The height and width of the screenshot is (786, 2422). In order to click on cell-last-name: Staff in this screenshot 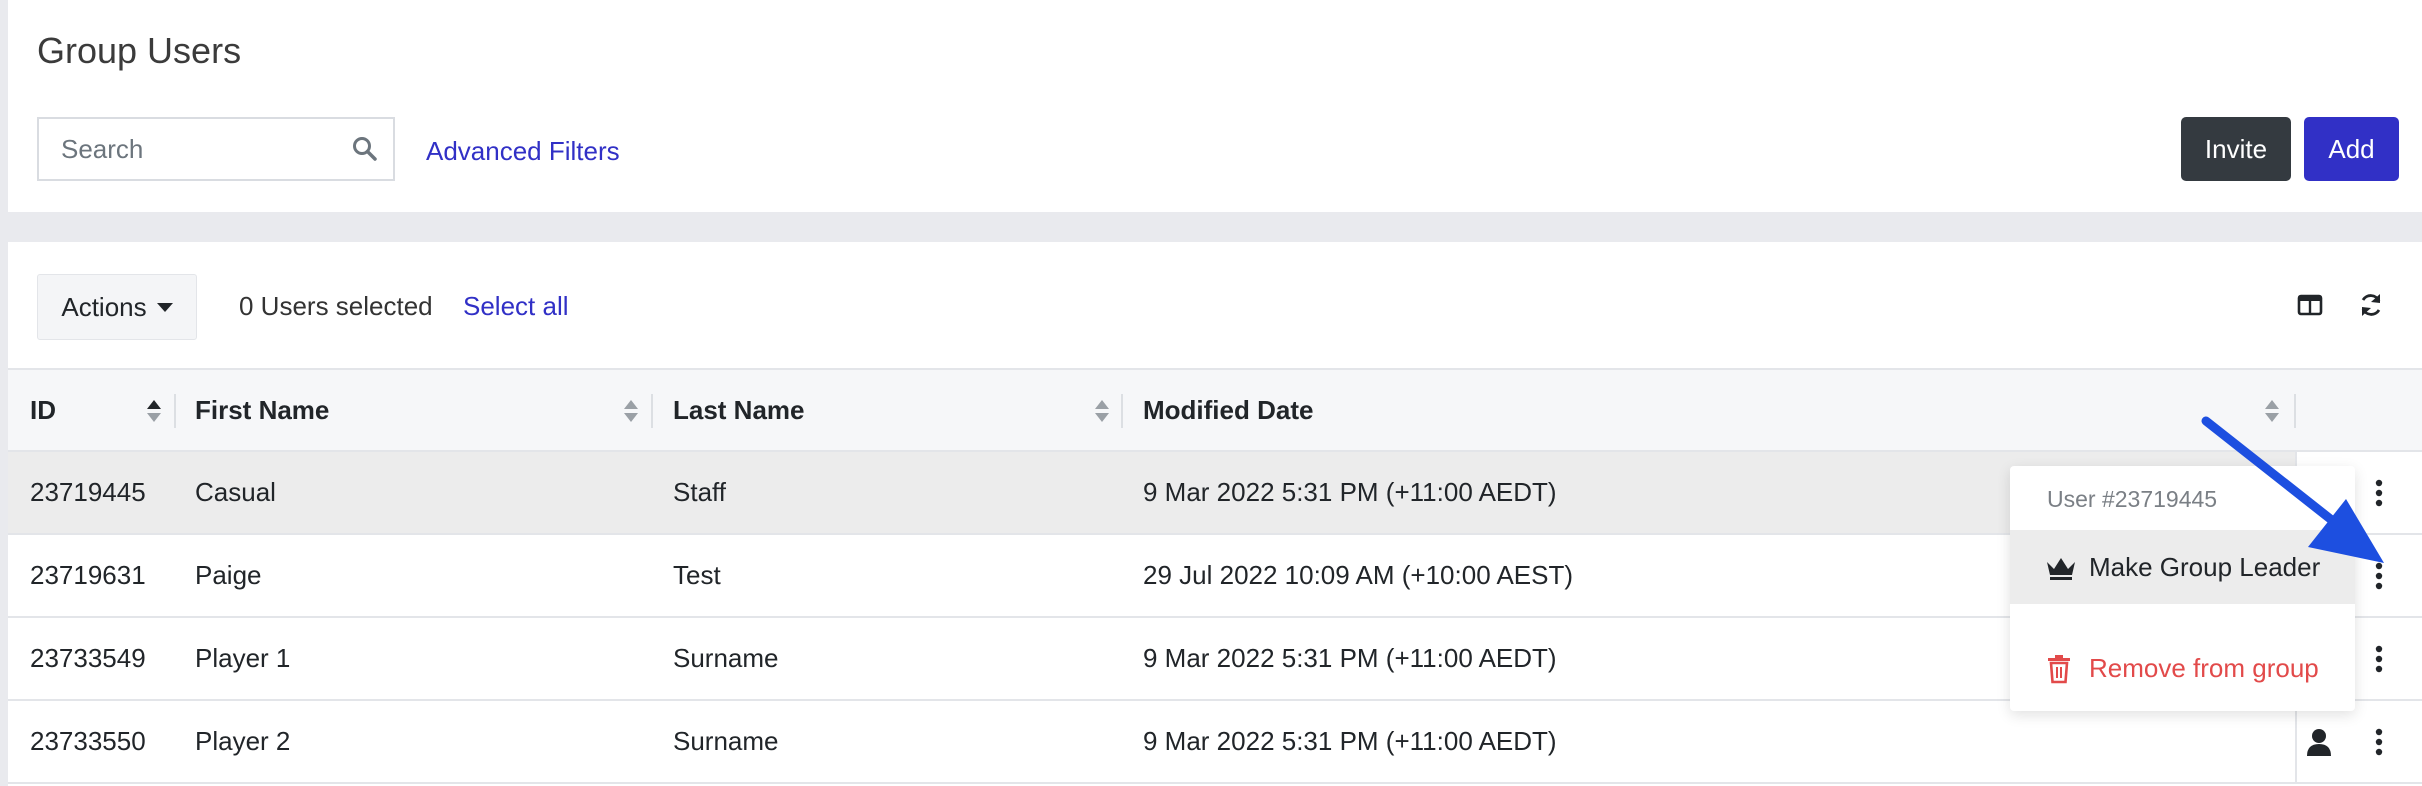, I will do `click(700, 492)`.